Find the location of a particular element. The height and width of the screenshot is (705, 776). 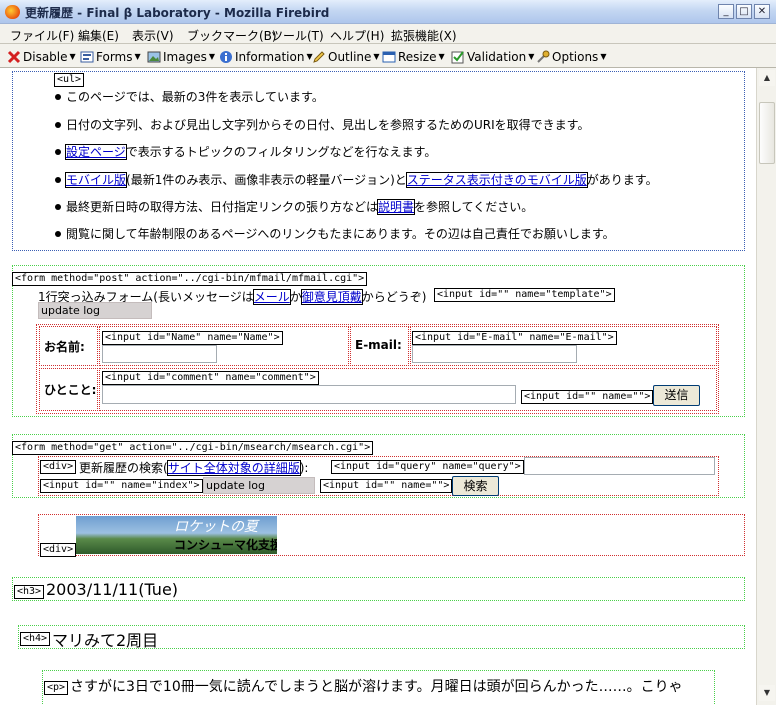

information-label: Information is located at coordinates (270, 56).